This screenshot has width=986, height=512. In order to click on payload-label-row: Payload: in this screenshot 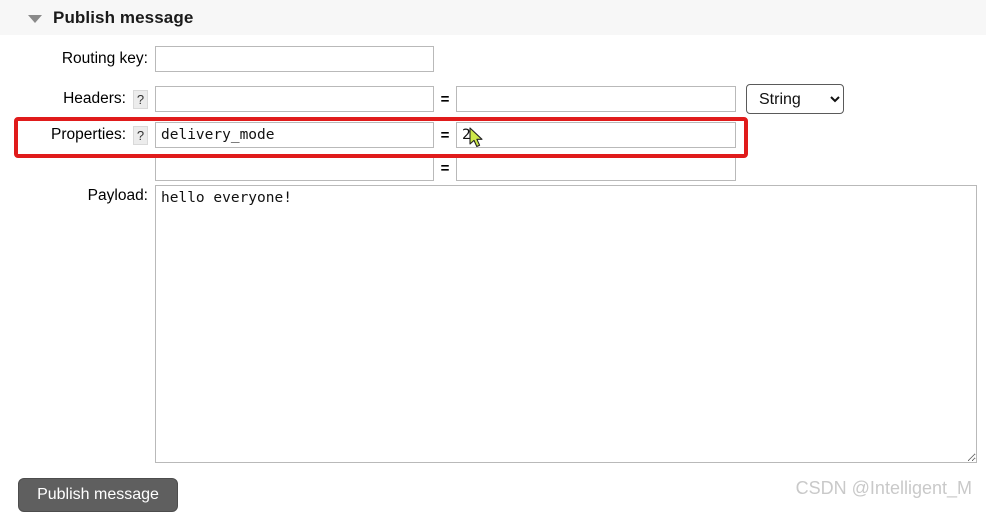, I will do `click(77, 196)`.